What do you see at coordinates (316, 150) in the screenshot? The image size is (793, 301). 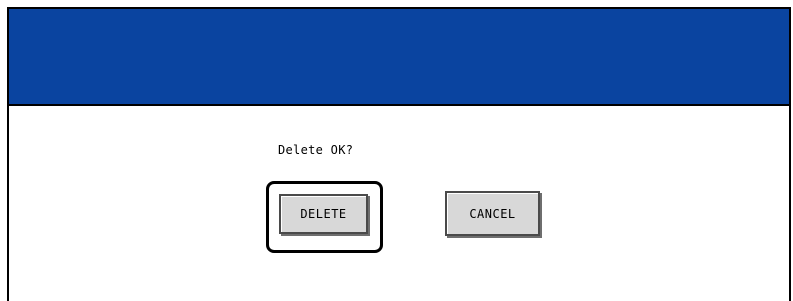 I see `confirmation-prompt: Delete OK?` at bounding box center [316, 150].